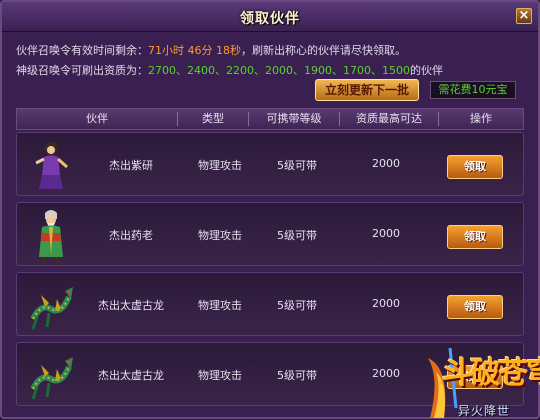 The image size is (540, 420). What do you see at coordinates (213, 118) in the screenshot?
I see `header-type: 类型` at bounding box center [213, 118].